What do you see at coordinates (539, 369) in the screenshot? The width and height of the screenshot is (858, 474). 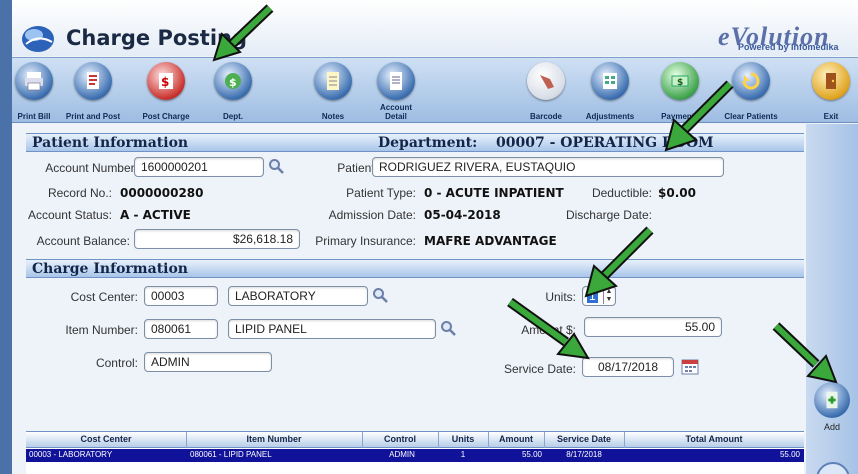 I see `service-date-label: Service Date:` at bounding box center [539, 369].